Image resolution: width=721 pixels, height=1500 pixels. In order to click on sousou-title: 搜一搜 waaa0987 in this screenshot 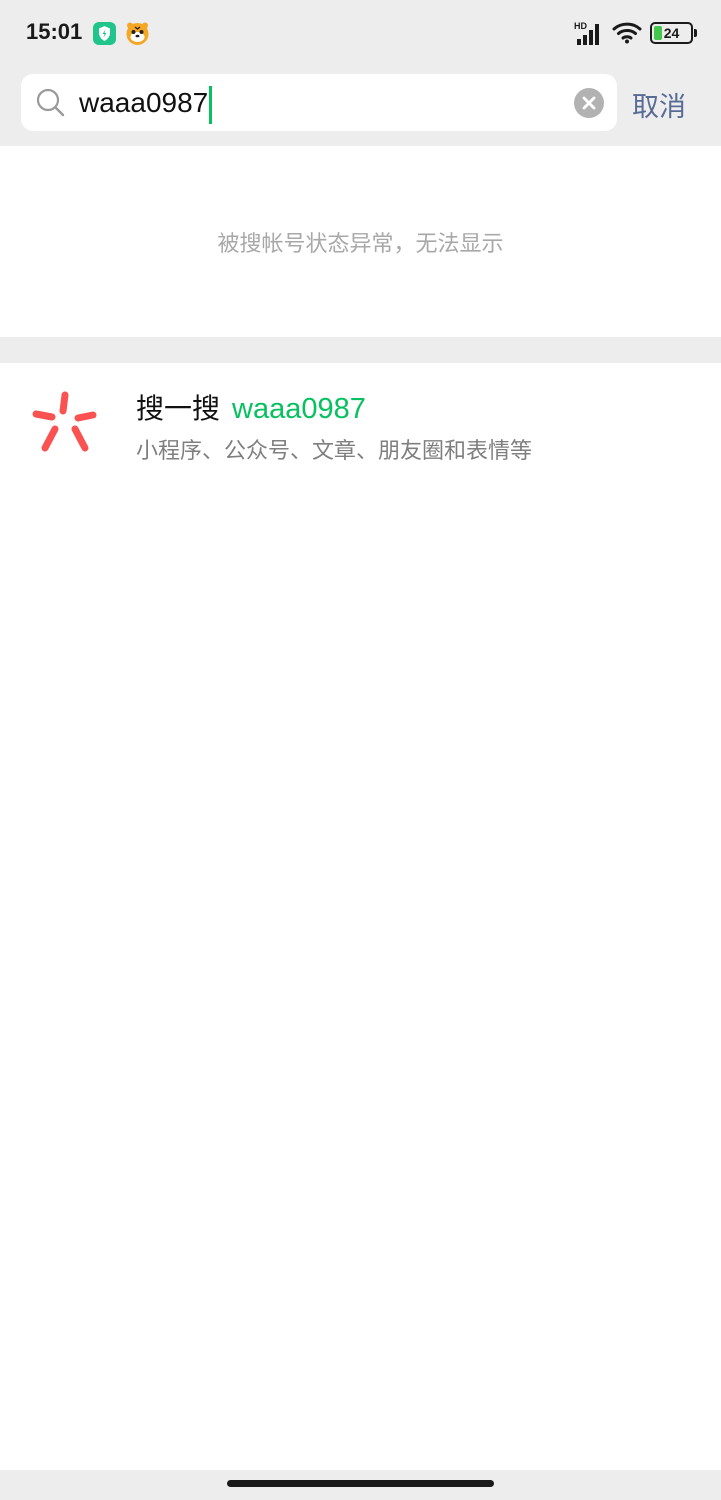, I will do `click(251, 407)`.